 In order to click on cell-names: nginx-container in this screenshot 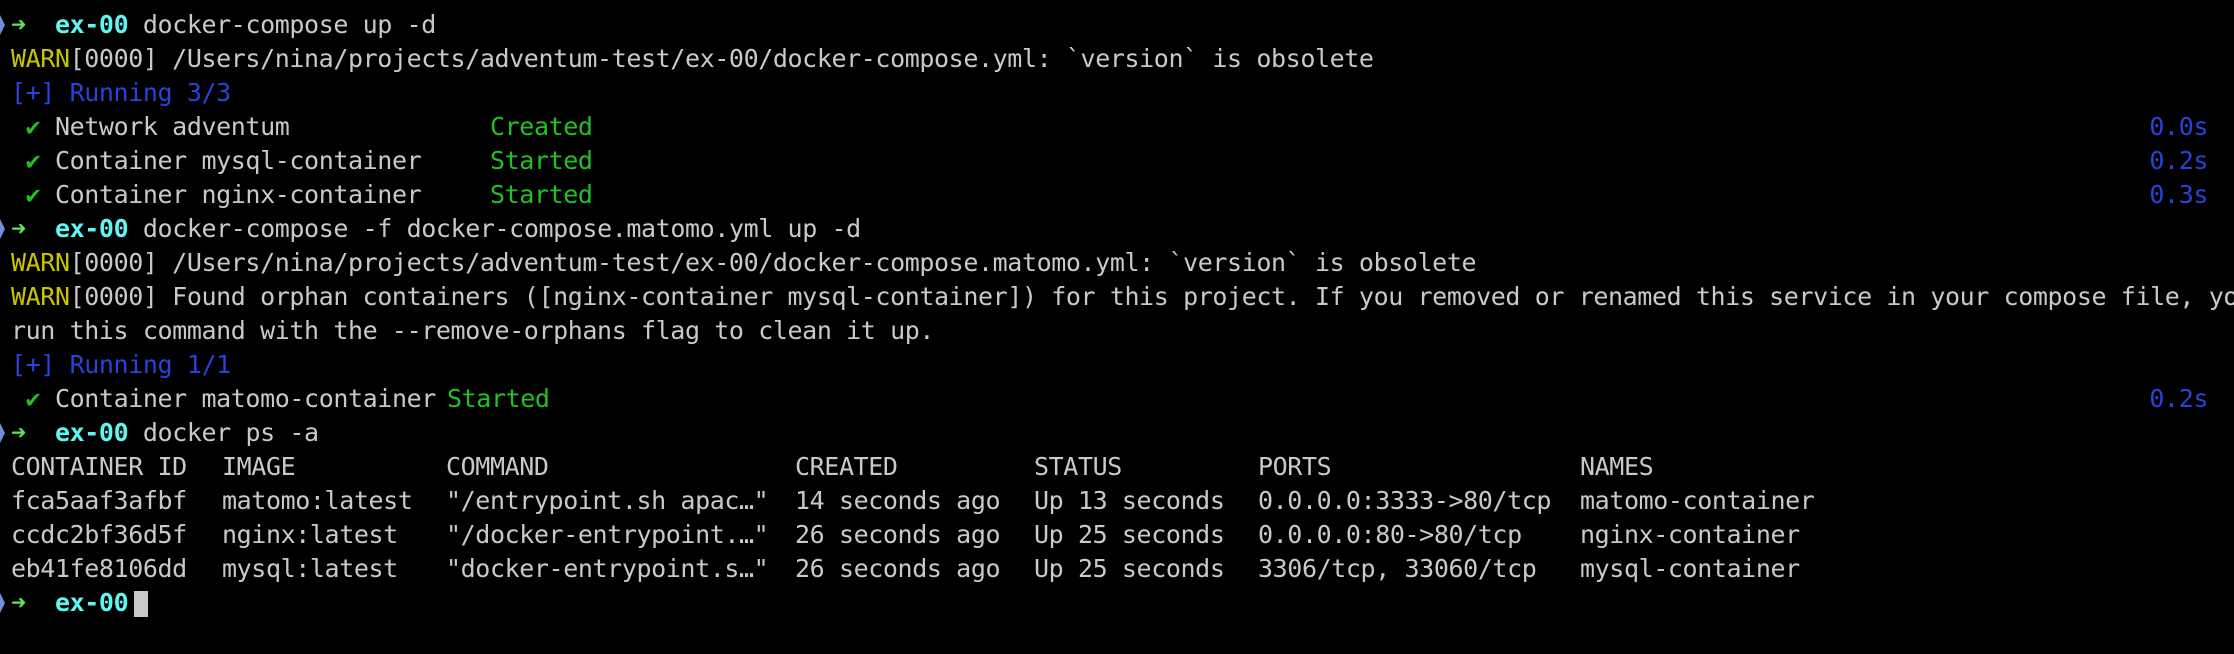, I will do `click(1690, 534)`.